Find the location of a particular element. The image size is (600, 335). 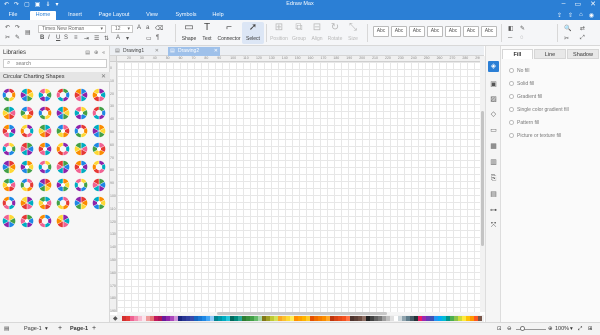

undo-small-icon: ↶ is located at coordinates (7, 27).